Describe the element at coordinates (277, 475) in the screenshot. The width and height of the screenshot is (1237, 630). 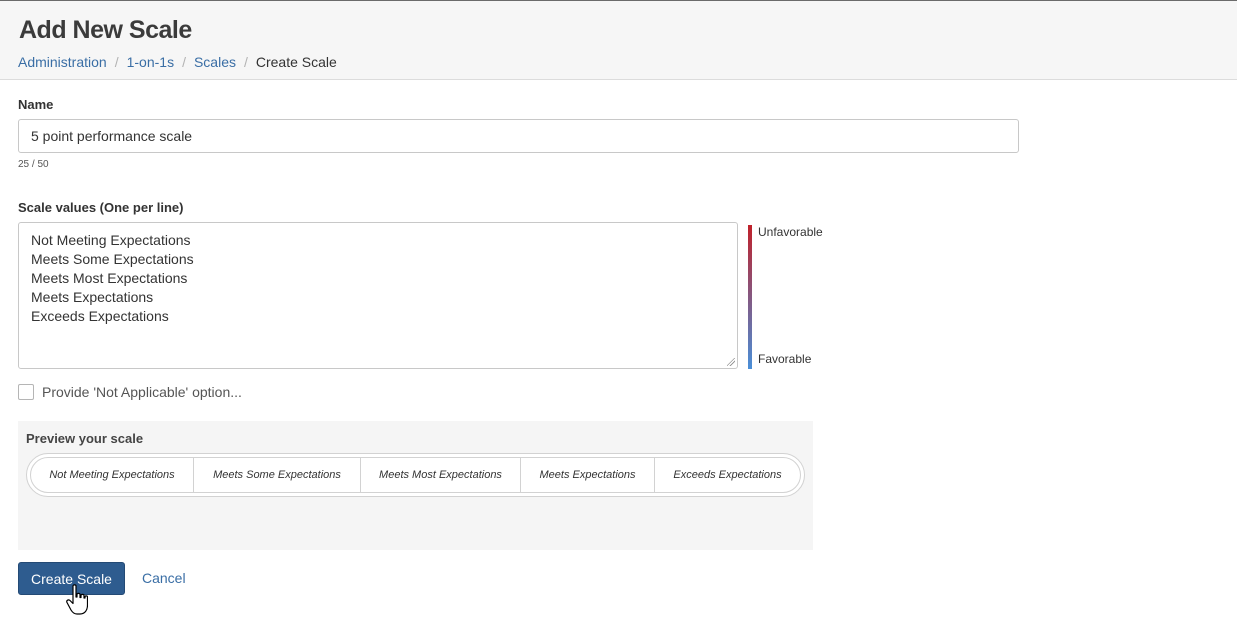
I see `preview-scale-item: Meets Some Expectations` at that location.